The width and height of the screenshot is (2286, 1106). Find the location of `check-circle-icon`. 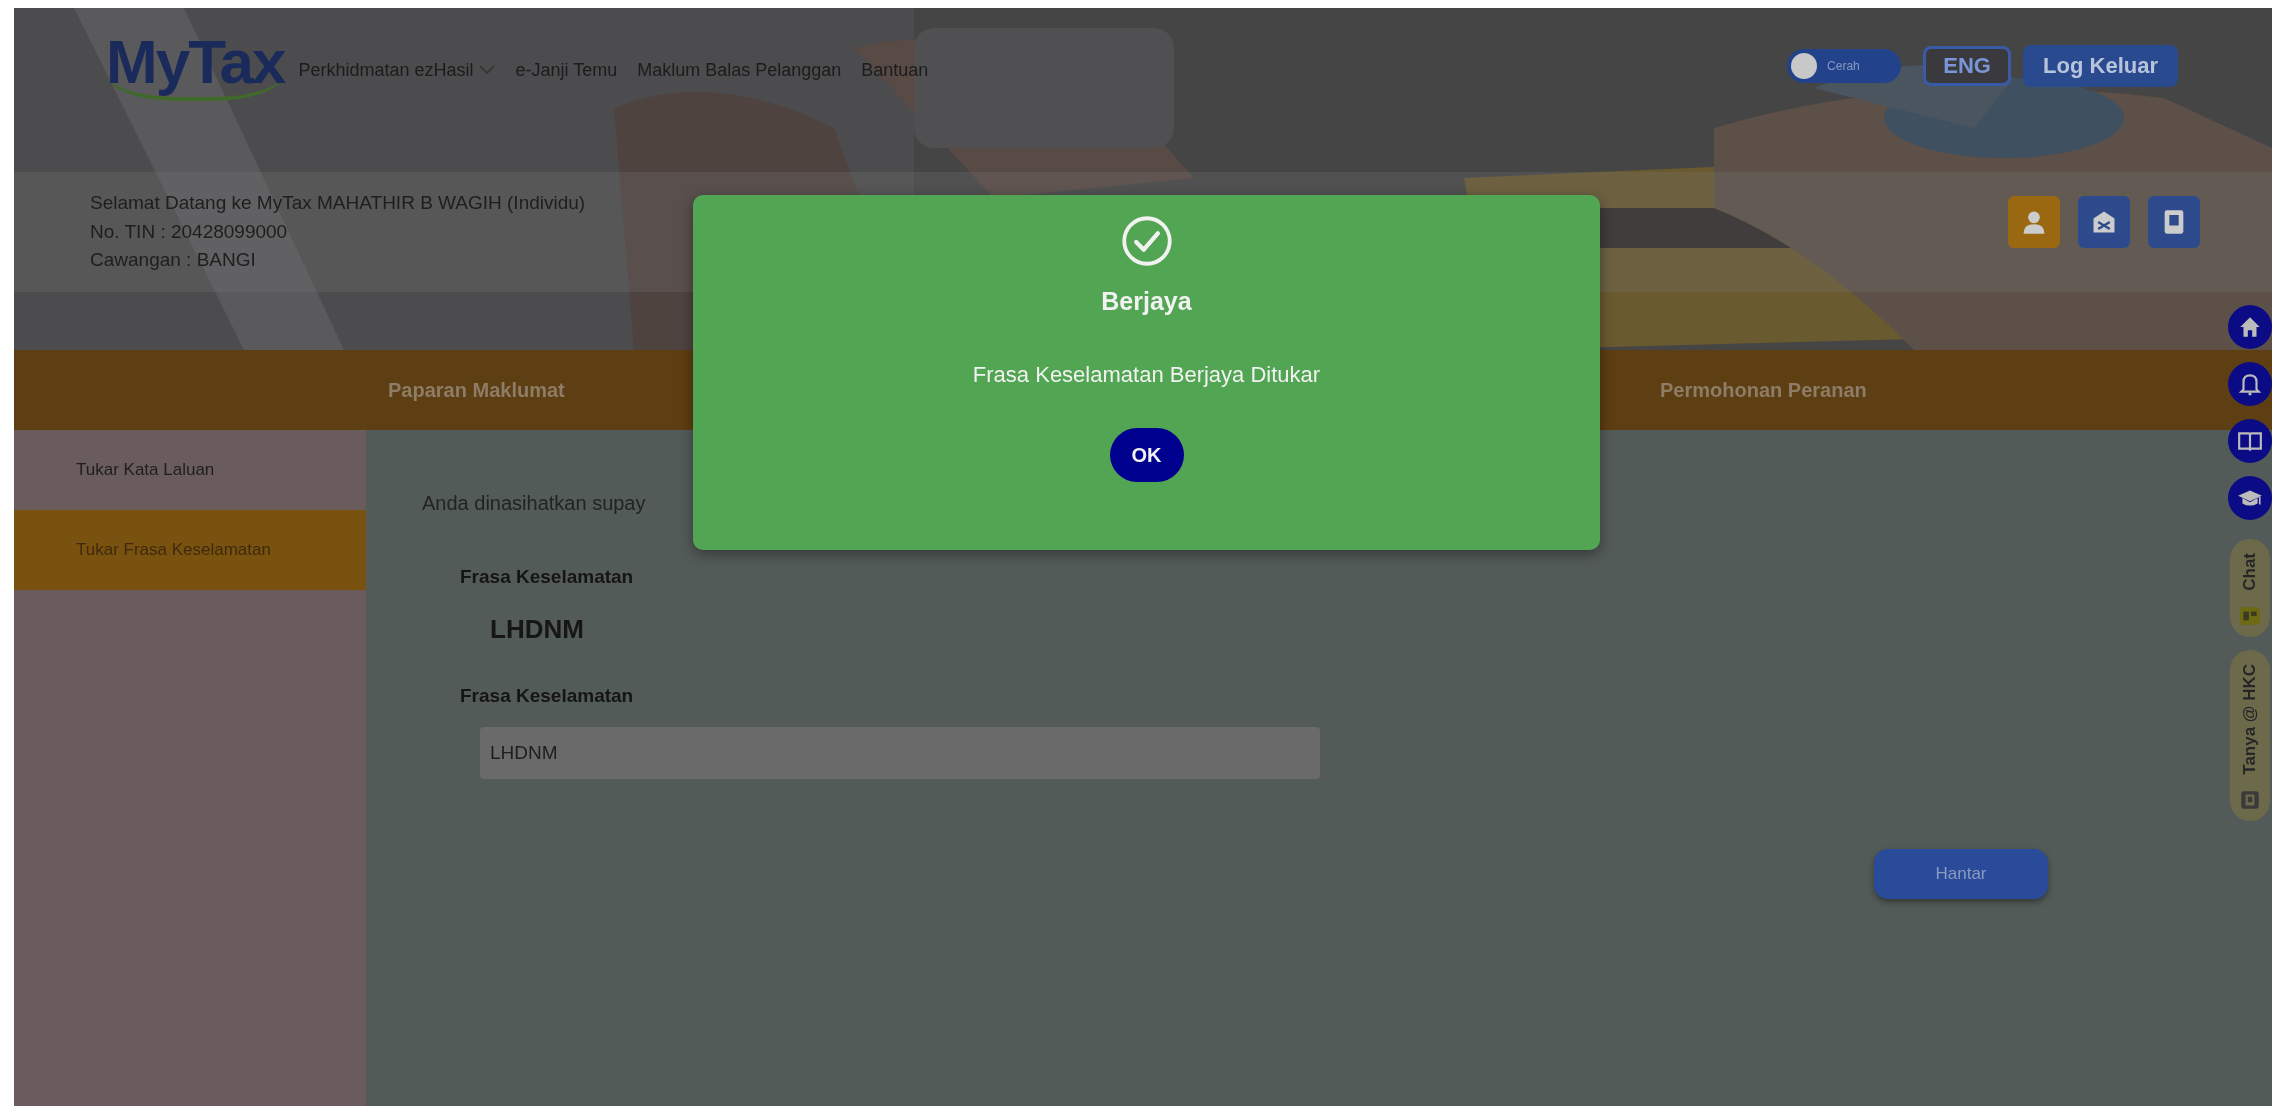

check-circle-icon is located at coordinates (1146, 241).